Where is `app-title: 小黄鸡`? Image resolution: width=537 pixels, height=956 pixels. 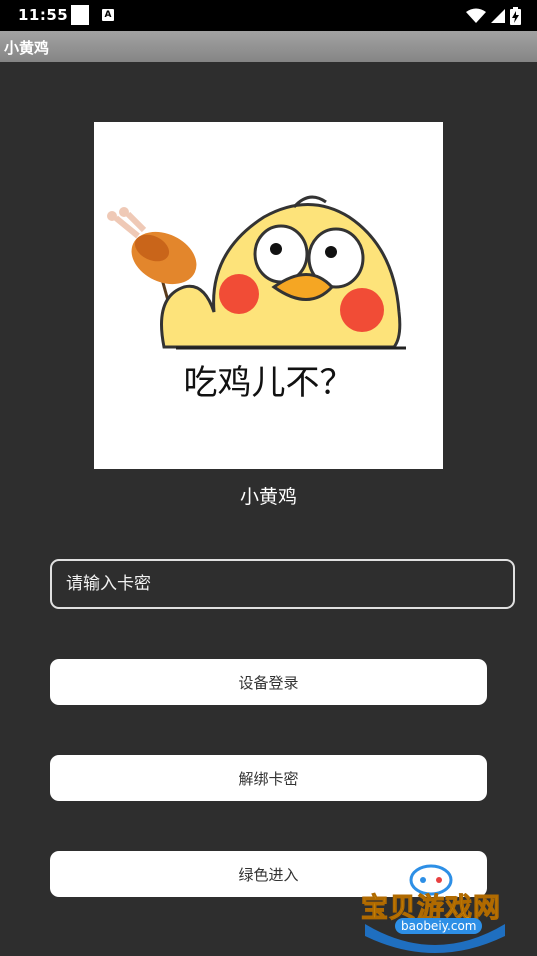
app-title: 小黄鸡 is located at coordinates (27, 48).